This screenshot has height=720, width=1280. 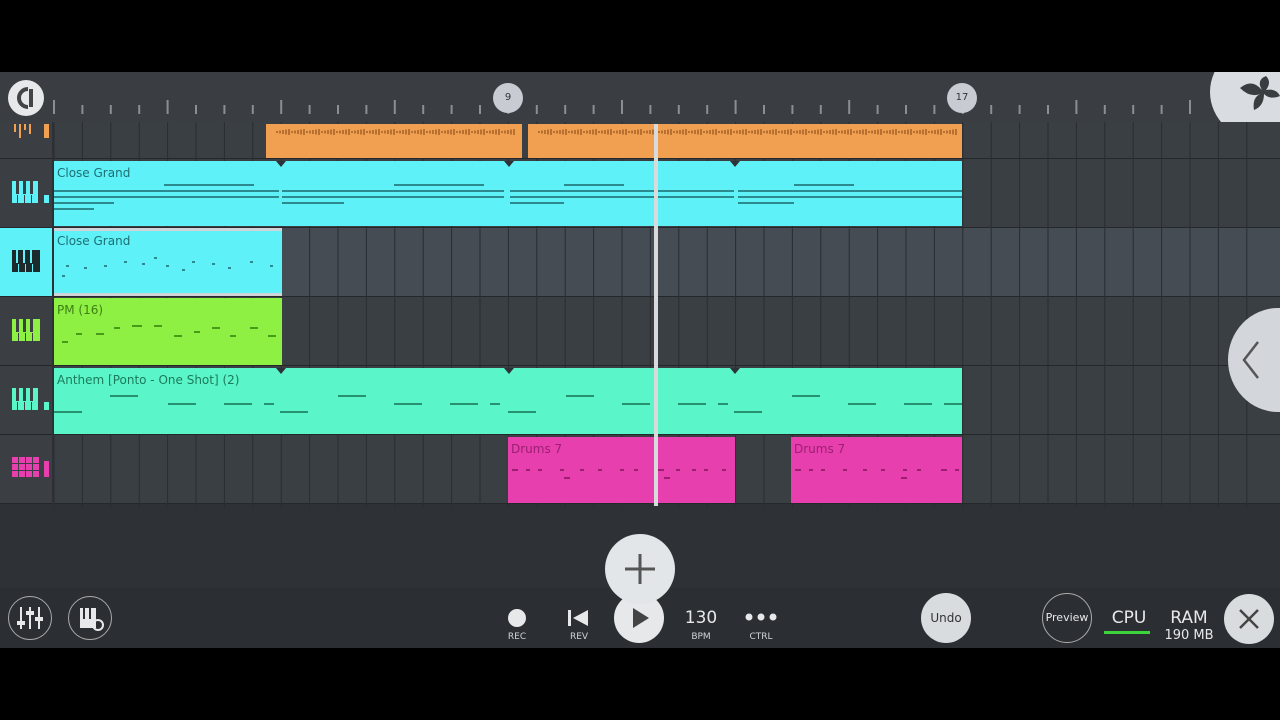 I want to click on close-button, so click(x=1249, y=619).